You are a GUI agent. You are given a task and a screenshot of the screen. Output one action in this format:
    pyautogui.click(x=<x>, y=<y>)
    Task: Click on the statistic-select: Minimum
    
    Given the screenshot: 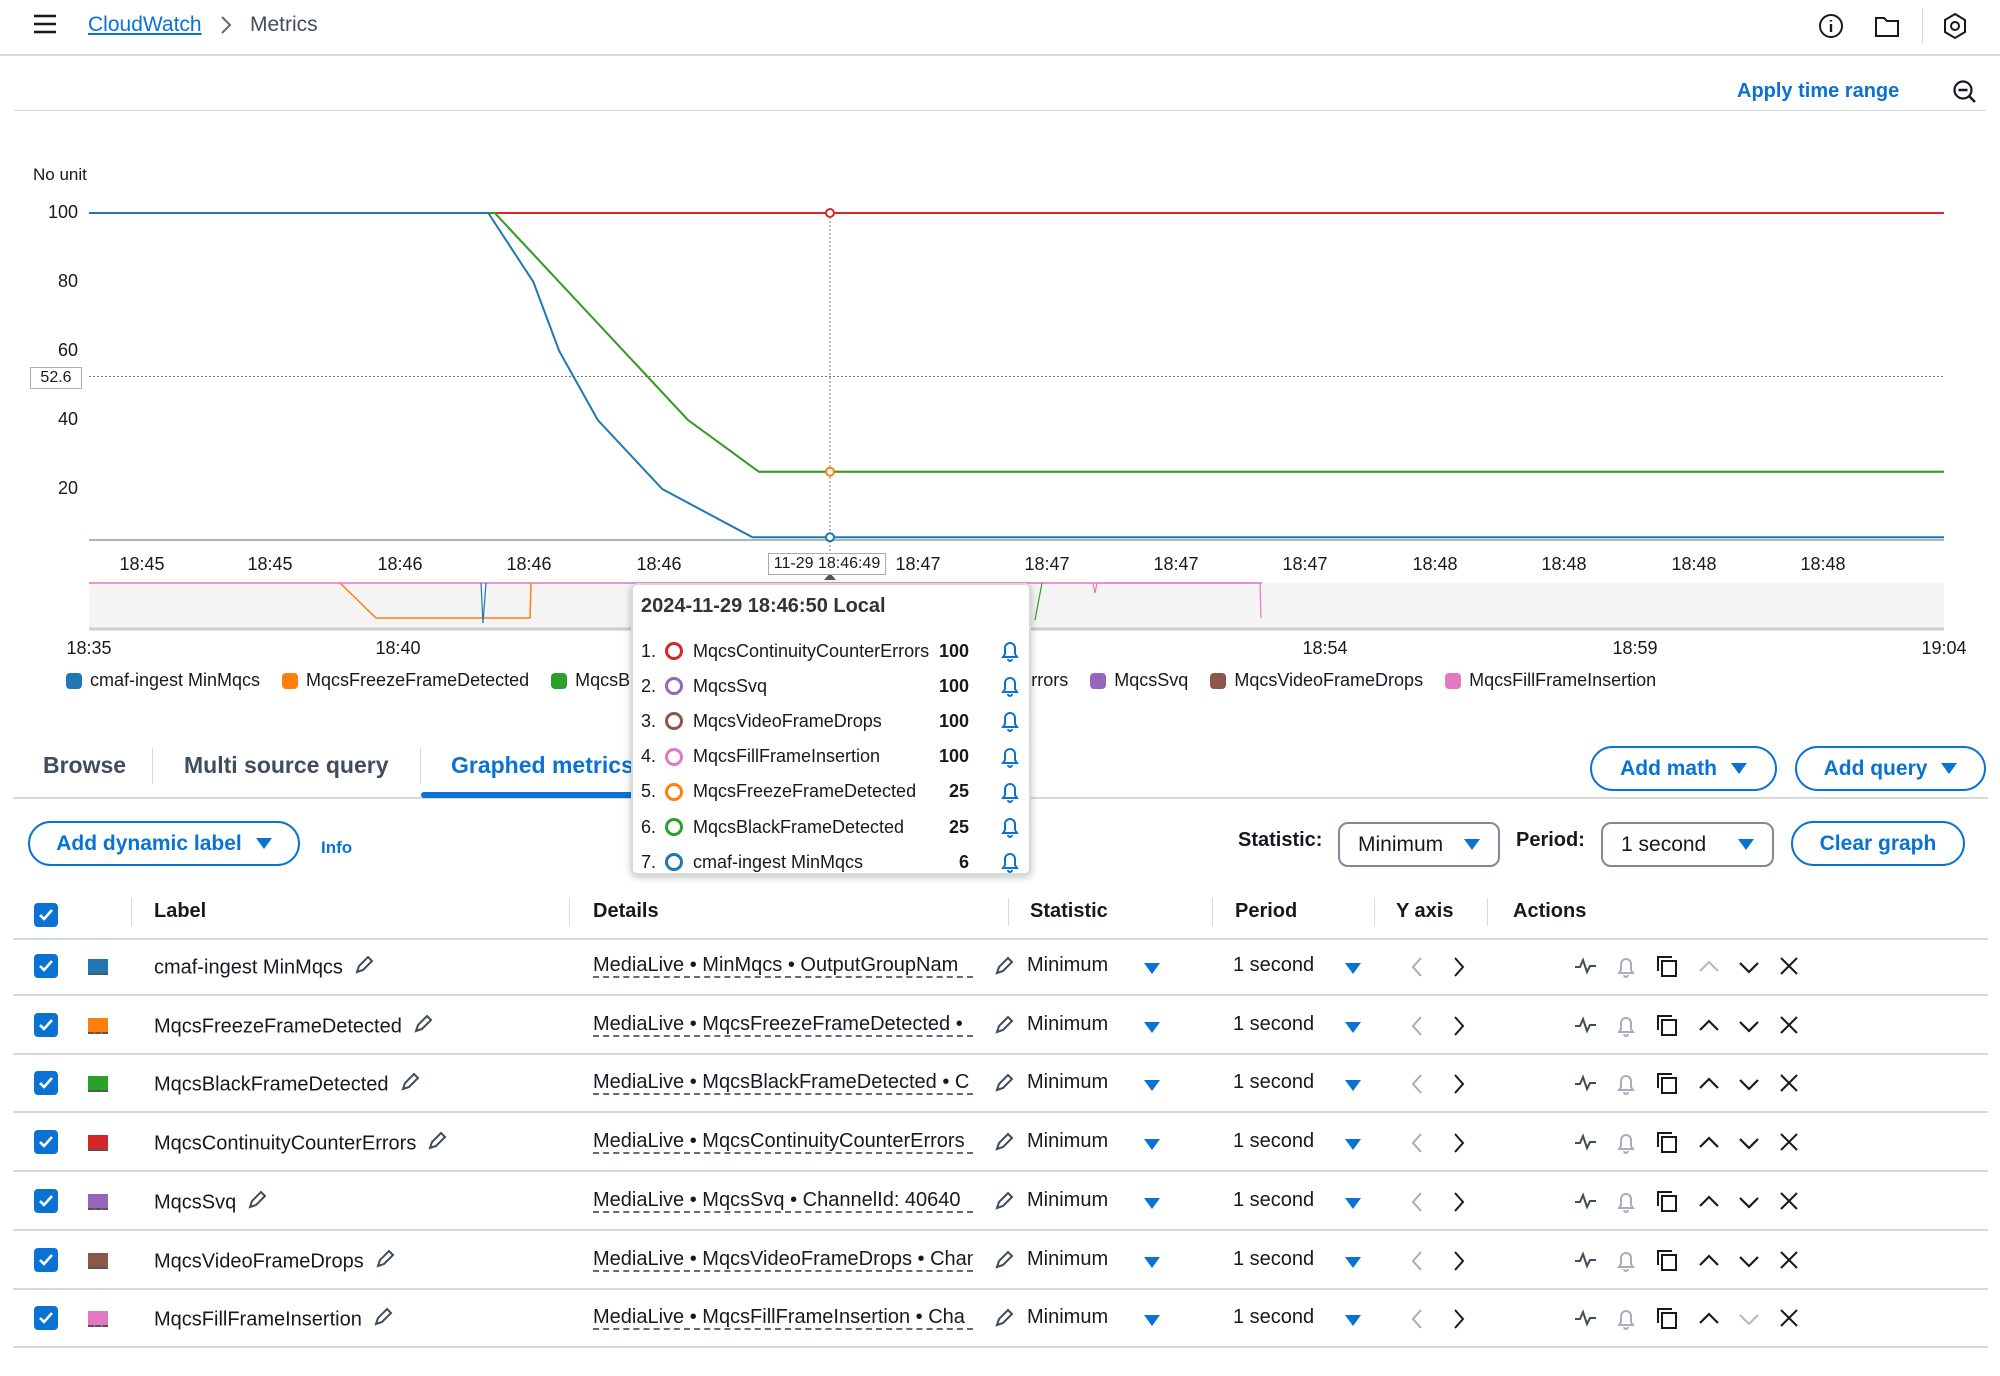 What is the action you would take?
    pyautogui.click(x=1419, y=844)
    